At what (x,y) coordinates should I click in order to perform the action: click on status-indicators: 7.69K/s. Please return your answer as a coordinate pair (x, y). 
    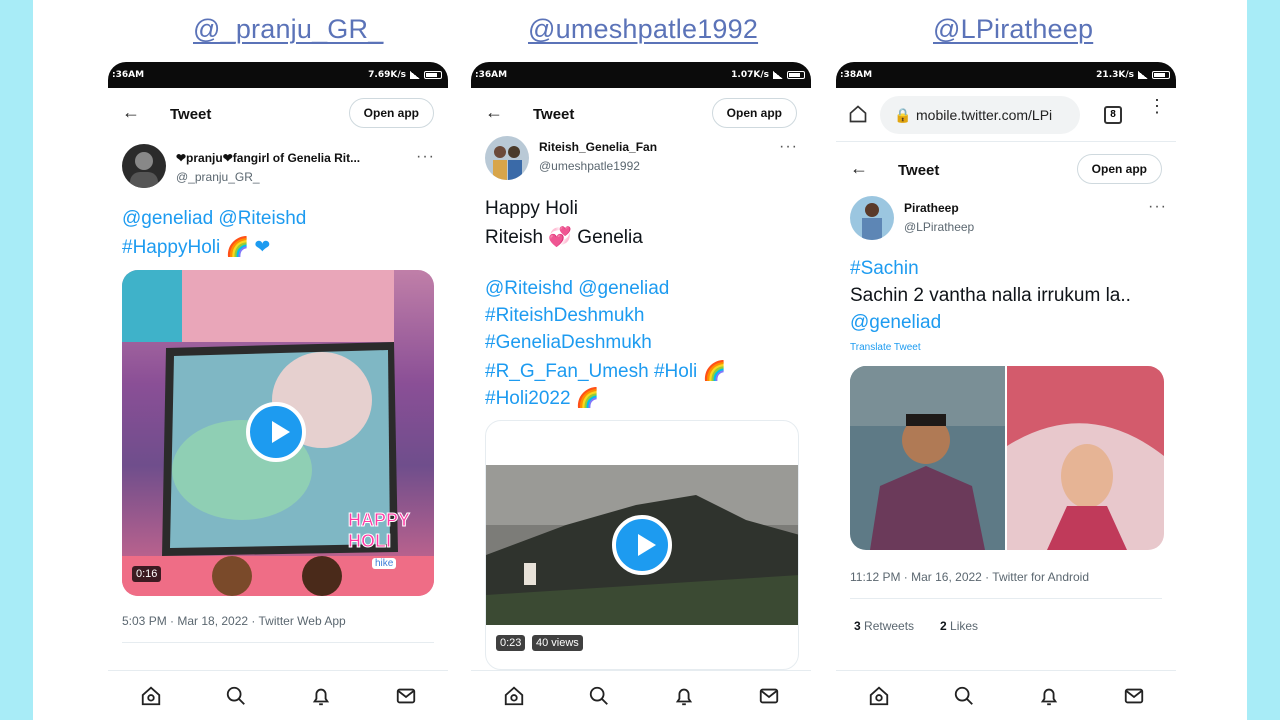
    Looking at the image, I should click on (405, 75).